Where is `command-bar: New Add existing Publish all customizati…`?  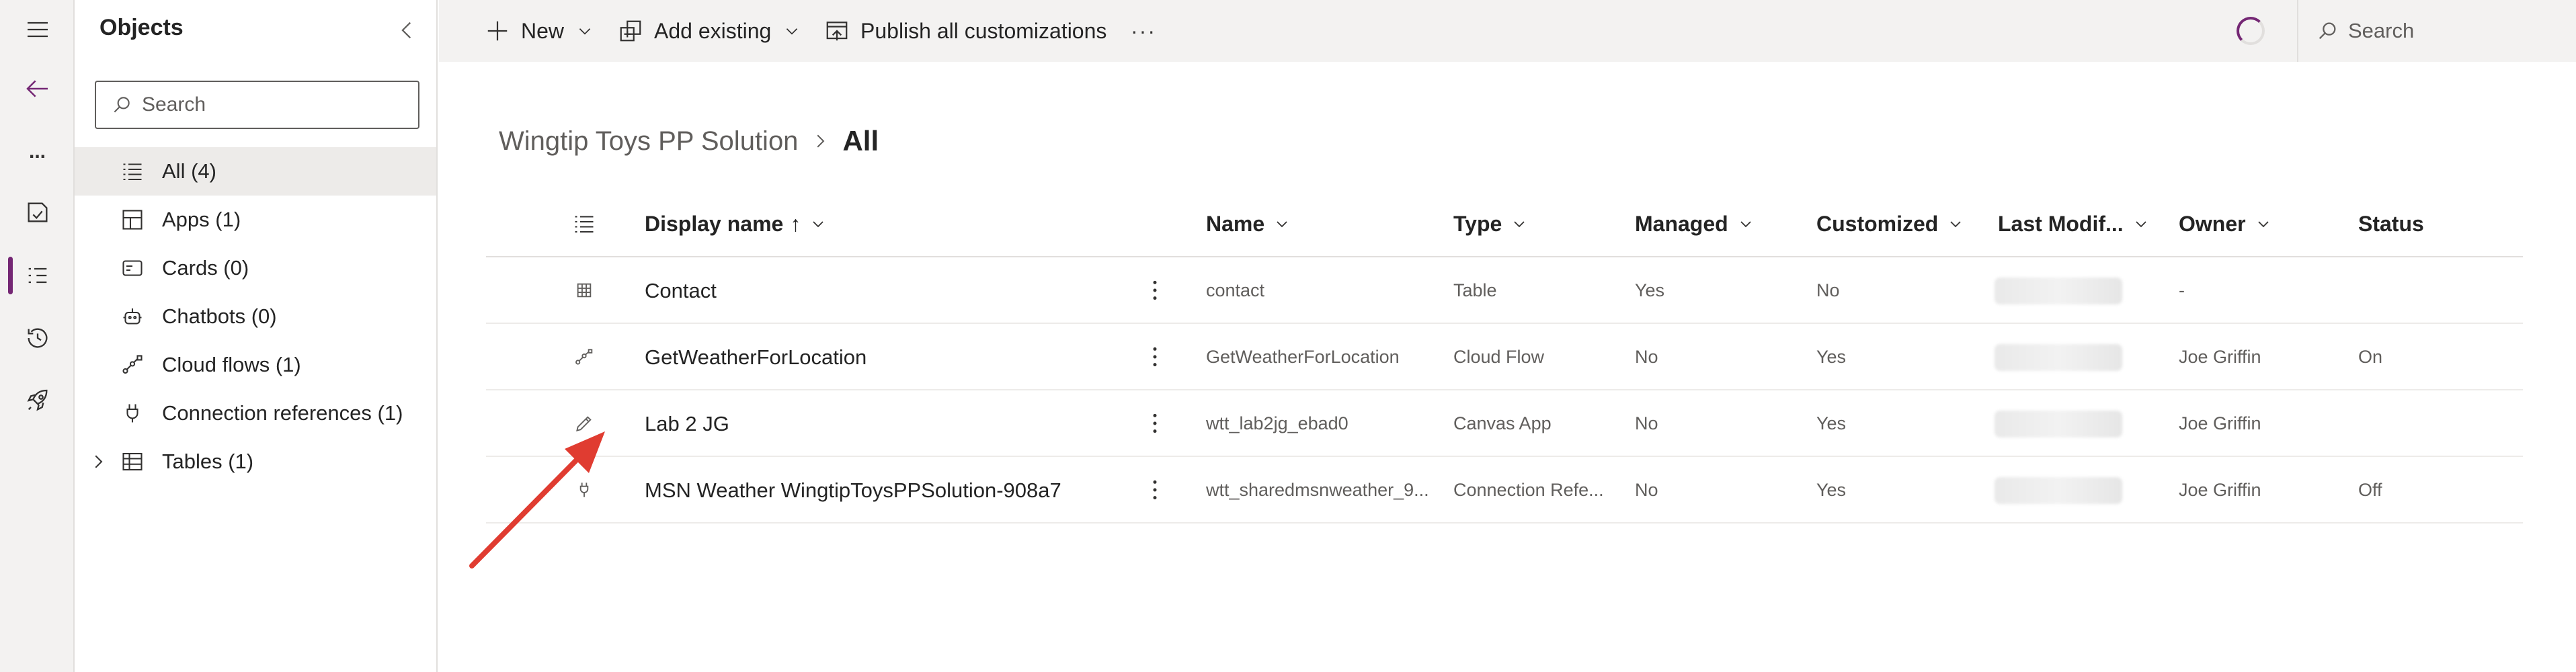 command-bar: New Add existing Publish all customizati… is located at coordinates (1507, 31).